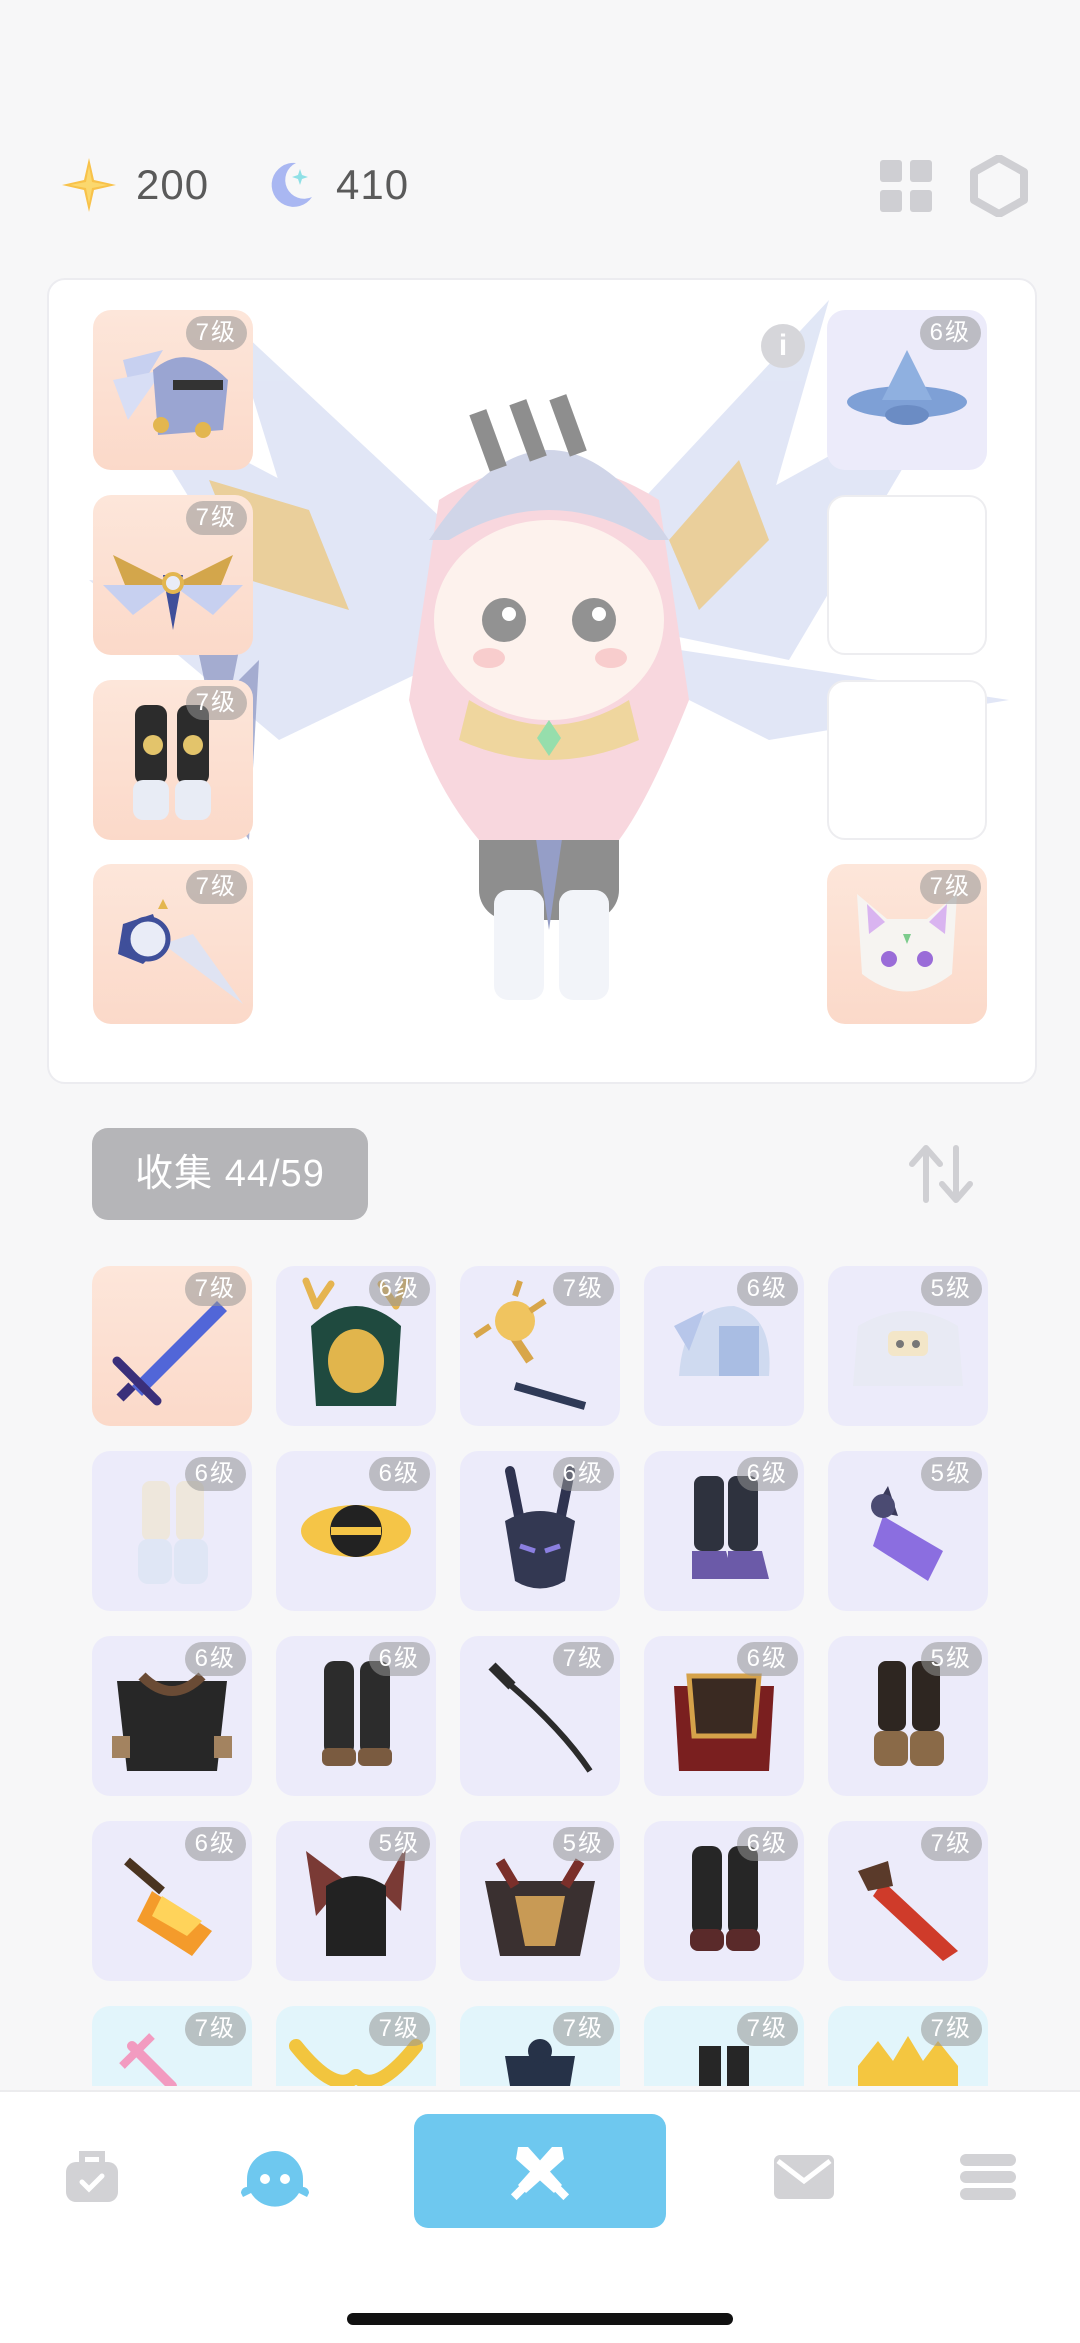  I want to click on nav-mail, so click(804, 2177).